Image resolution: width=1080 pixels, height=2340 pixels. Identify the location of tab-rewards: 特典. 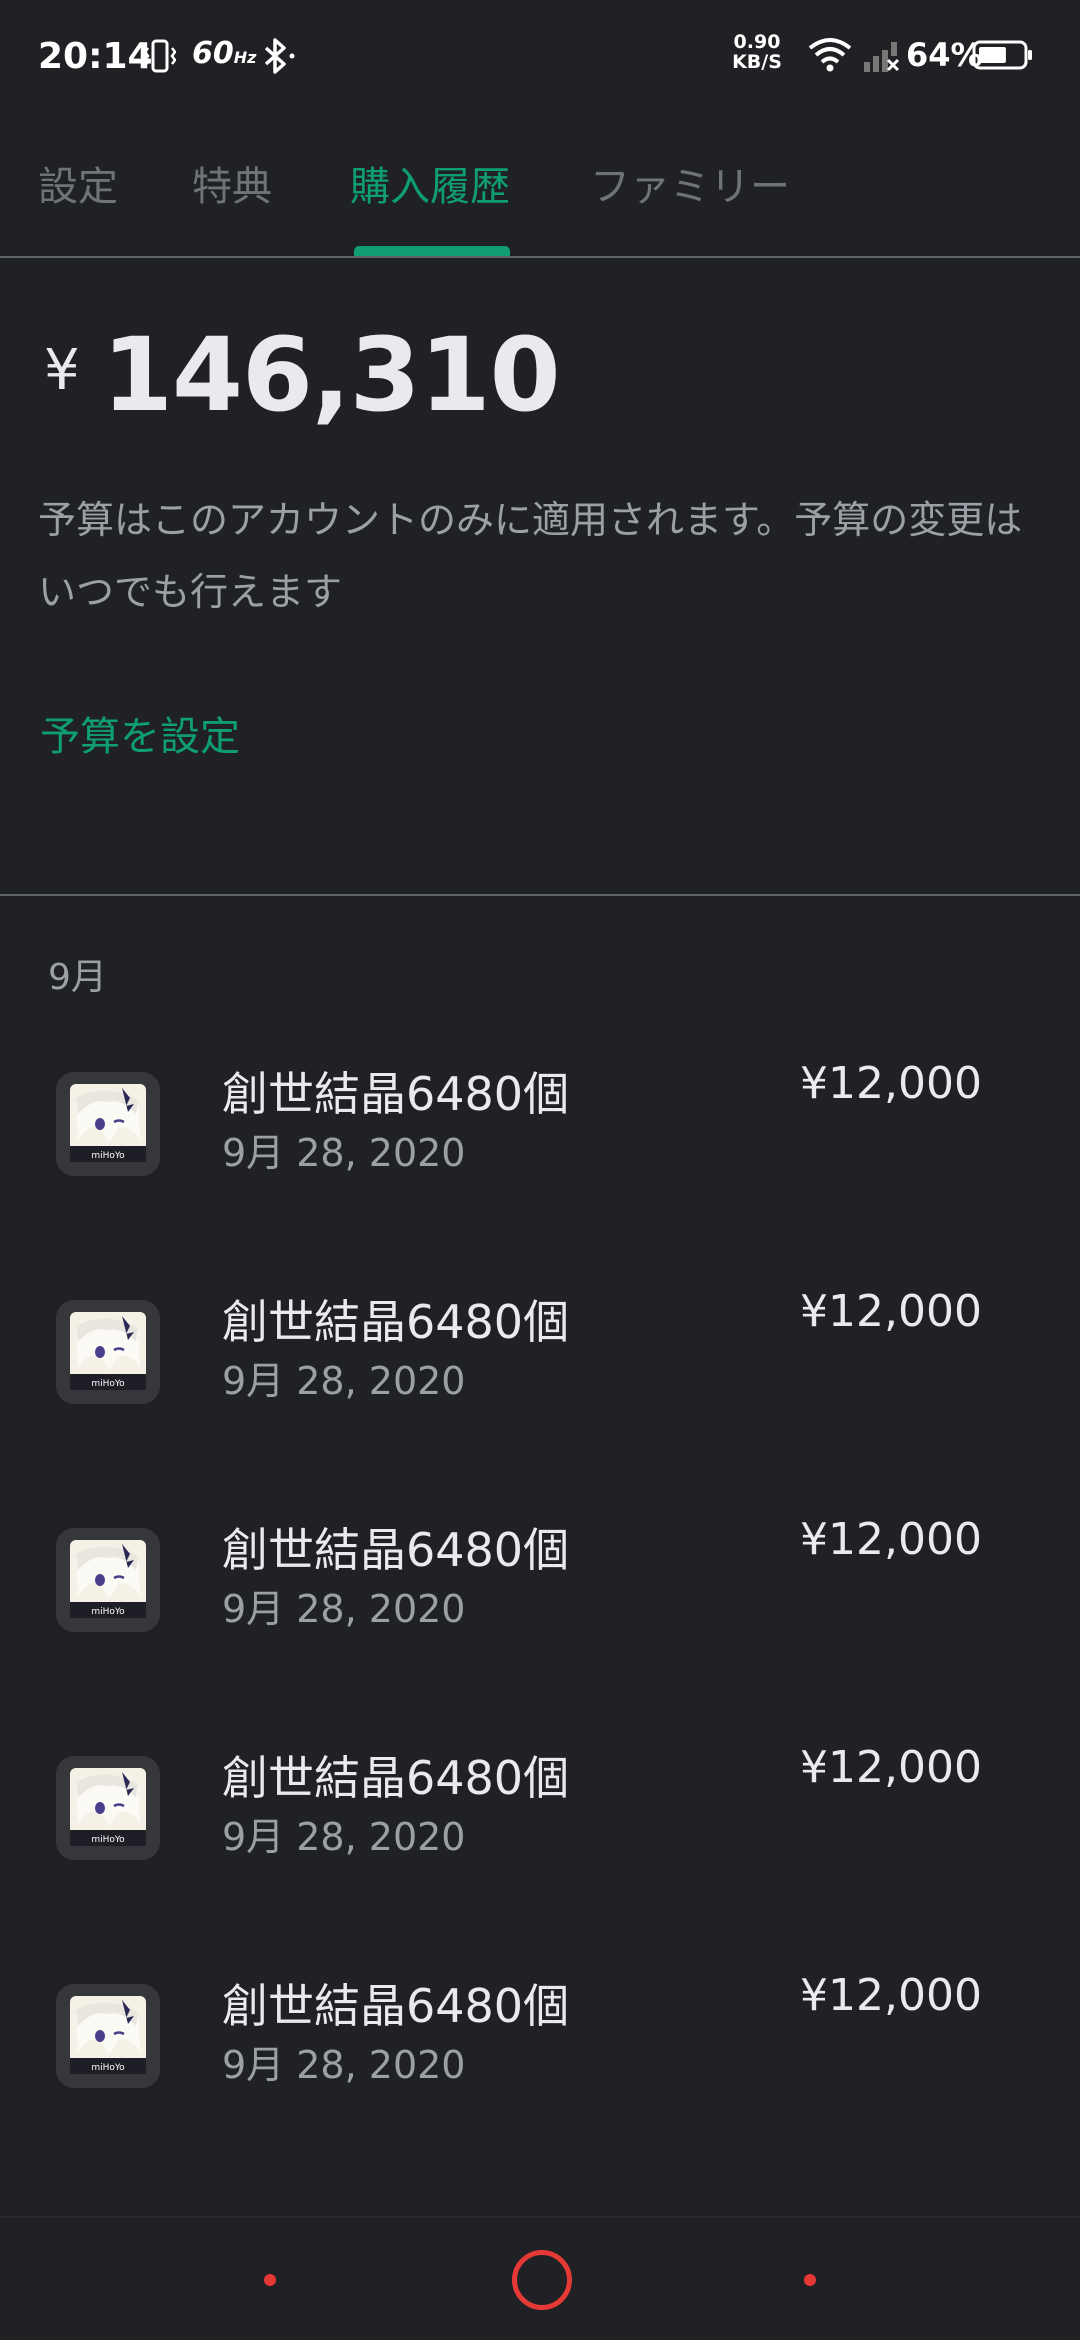
(232, 183).